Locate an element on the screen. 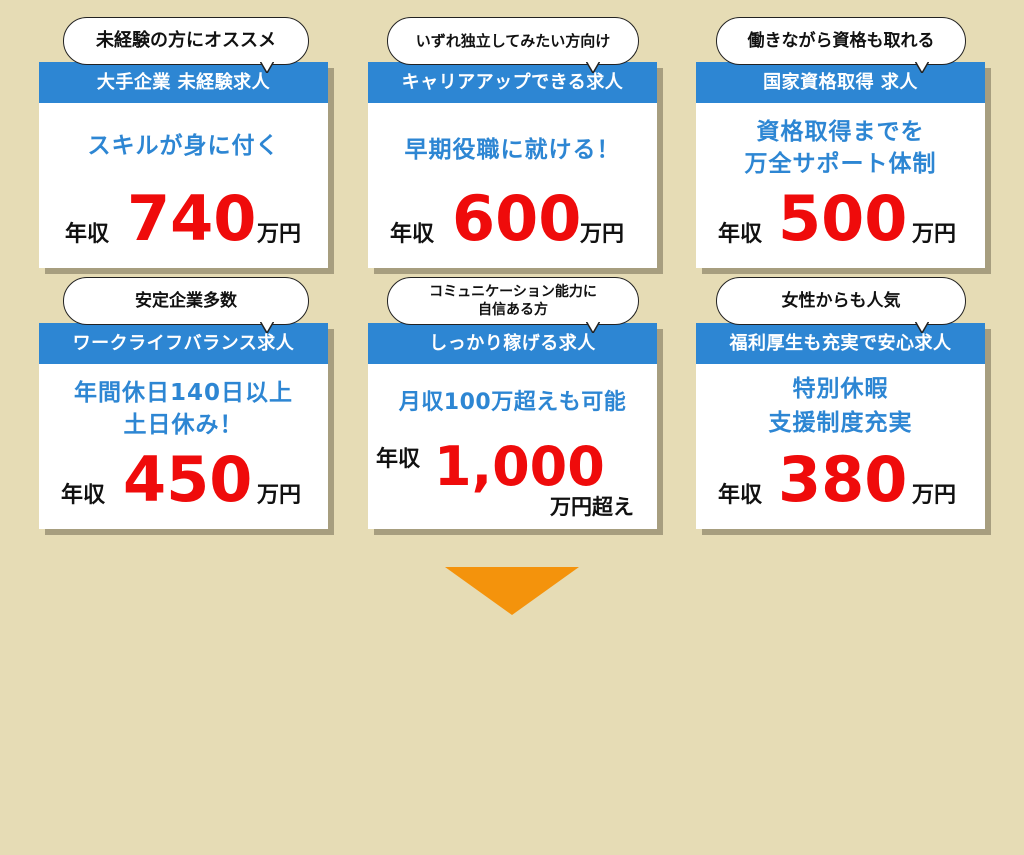 The height and width of the screenshot is (855, 1024). speech-bubble-1: 未経験の方にオススメ is located at coordinates (186, 45).